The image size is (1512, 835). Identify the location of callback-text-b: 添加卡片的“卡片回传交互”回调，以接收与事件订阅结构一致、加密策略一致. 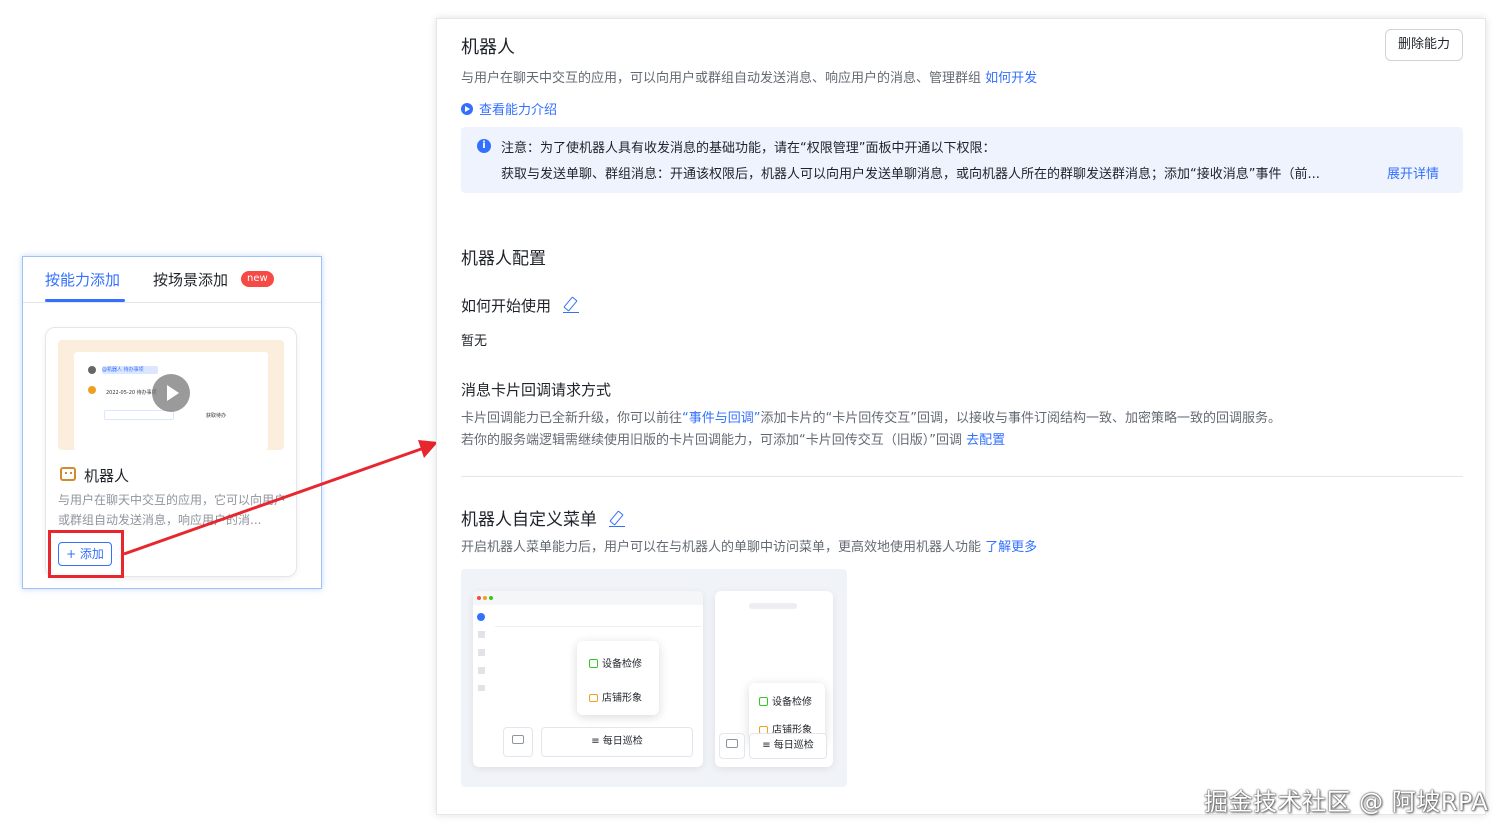
(981, 418).